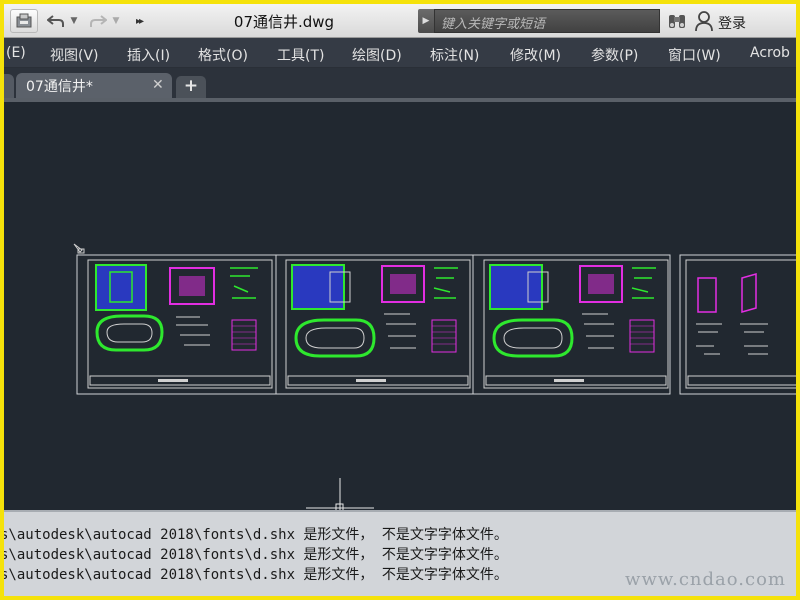 This screenshot has height=600, width=800. I want to click on search-input: 键入关键字或短语, so click(547, 21).